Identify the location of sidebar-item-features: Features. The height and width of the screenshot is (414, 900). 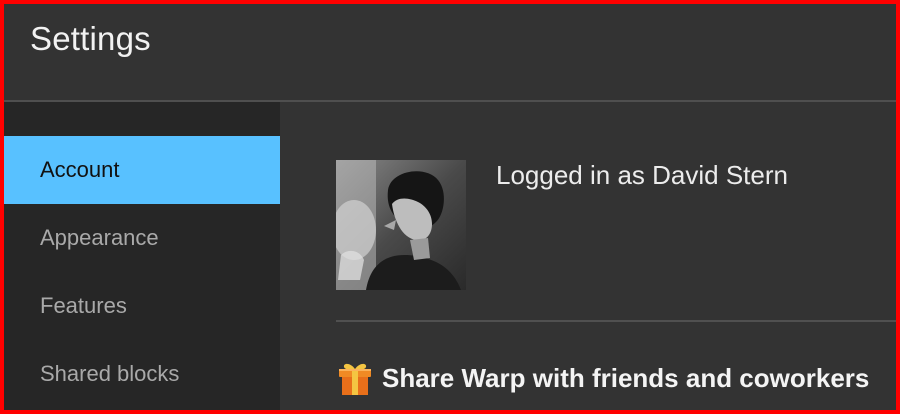
(142, 306).